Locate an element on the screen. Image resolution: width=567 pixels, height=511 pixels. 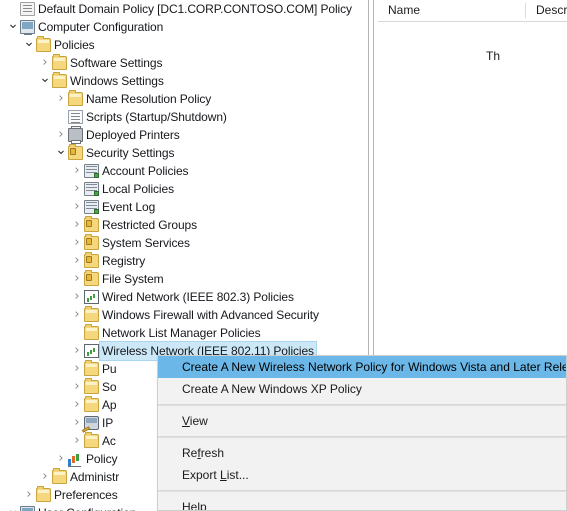
script-icon is located at coordinates (75, 117).